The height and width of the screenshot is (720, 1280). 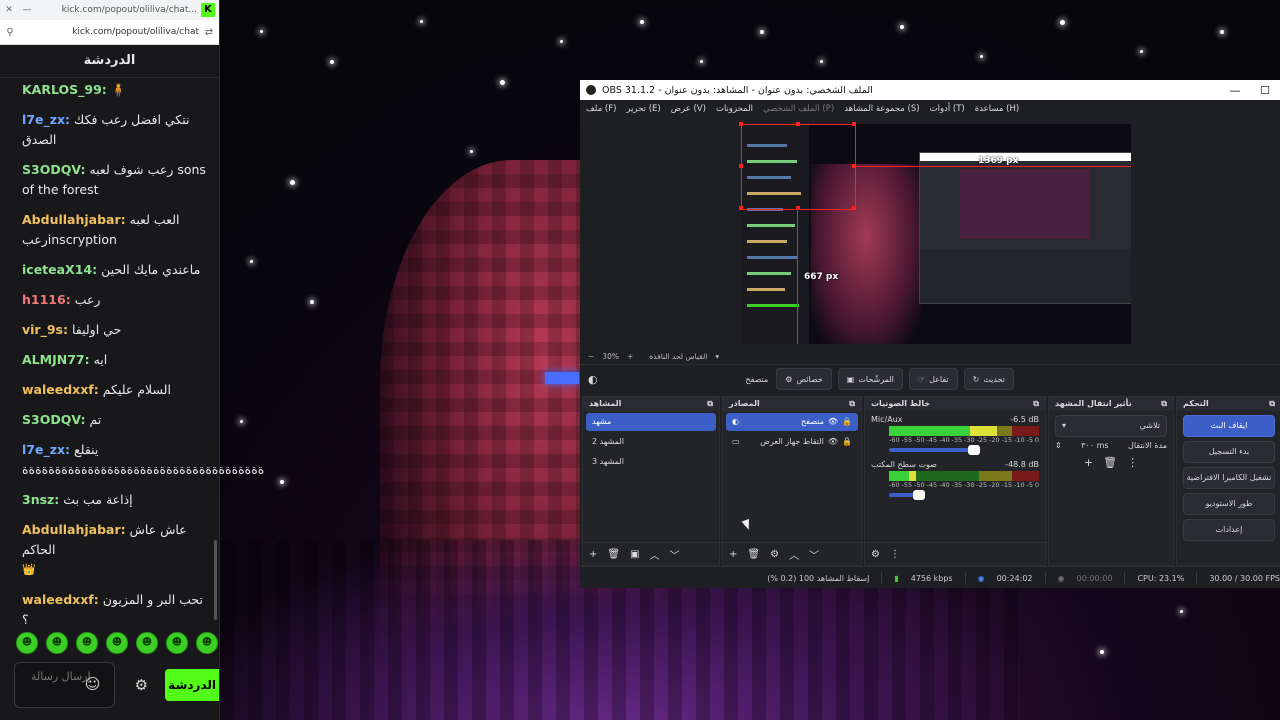 What do you see at coordinates (717, 356) in the screenshot?
I see `chevron-down-icon: ▾` at bounding box center [717, 356].